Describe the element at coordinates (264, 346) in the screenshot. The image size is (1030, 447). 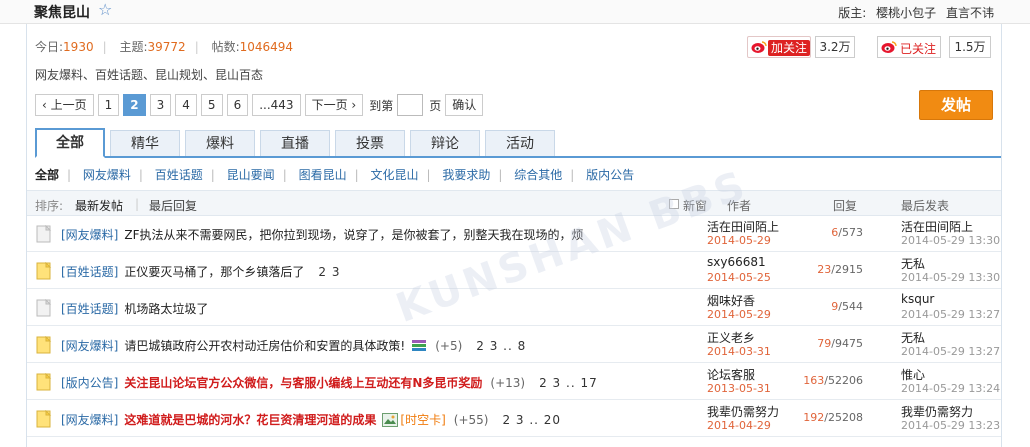
I see `thread-title: 请巴城镇政府公开农村动迁房估价和安置的具体政策!` at that location.